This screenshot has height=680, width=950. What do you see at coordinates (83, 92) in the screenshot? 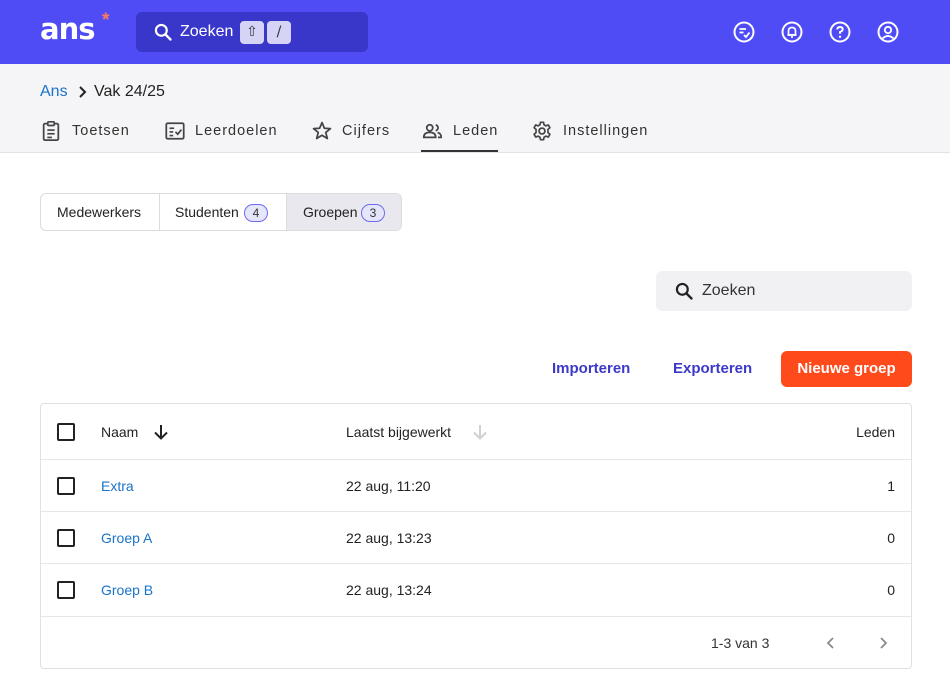
I see `chevron-right-icon` at bounding box center [83, 92].